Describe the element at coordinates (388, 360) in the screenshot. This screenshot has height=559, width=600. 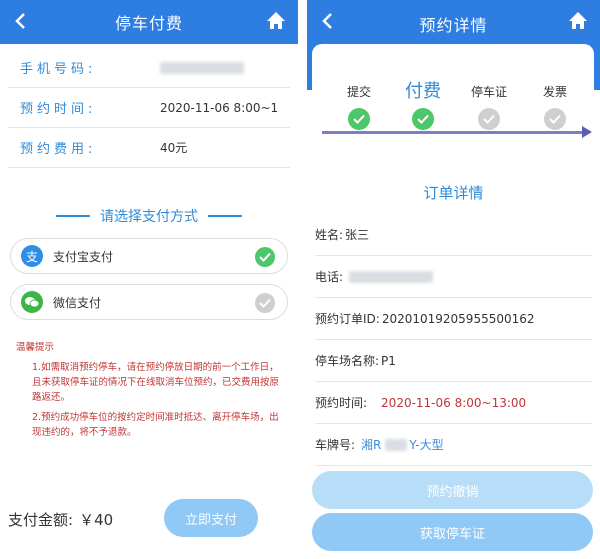
I see `parking-lot-value: P1` at that location.